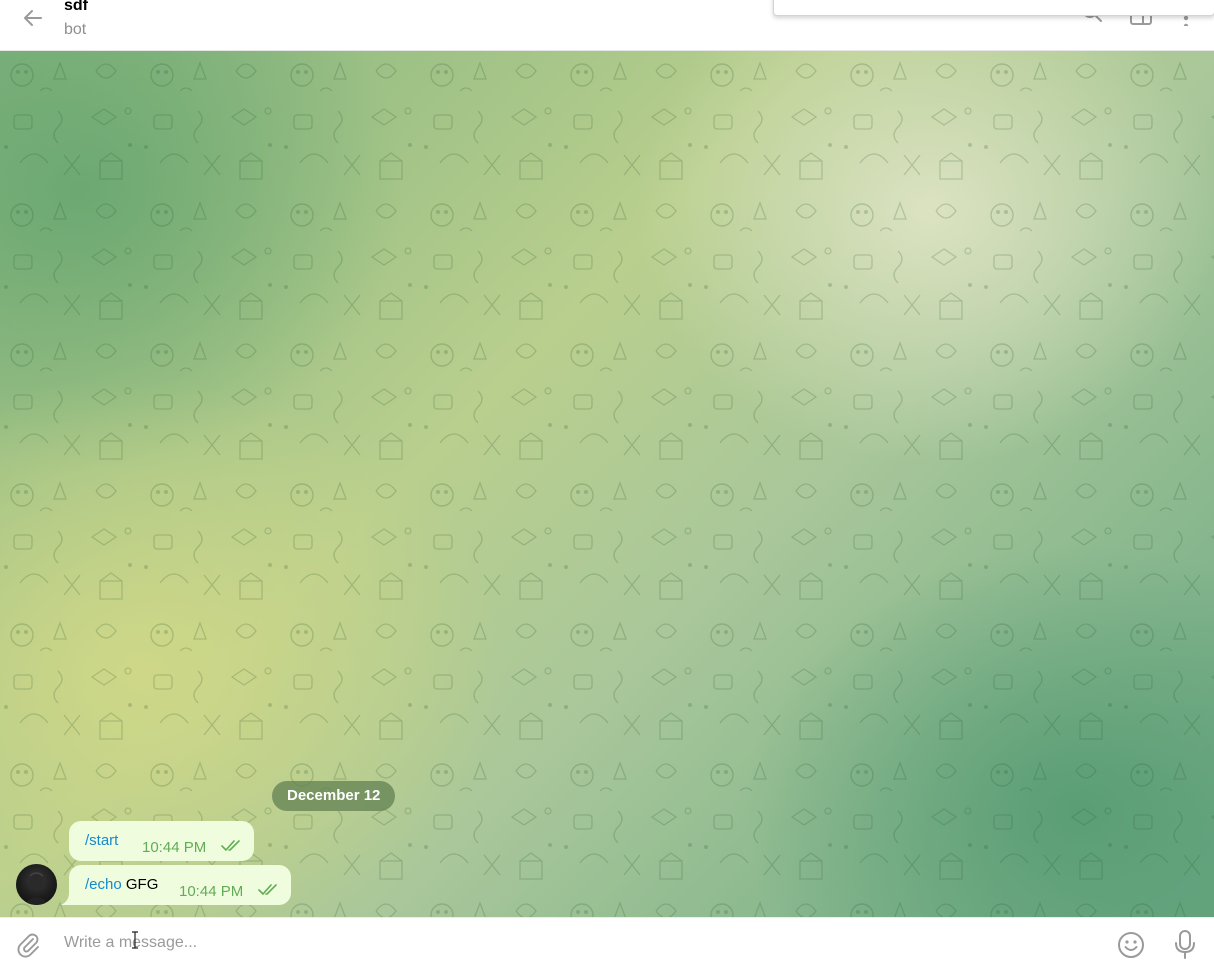 The width and height of the screenshot is (1214, 968). I want to click on message-body: GFG, so click(140, 884).